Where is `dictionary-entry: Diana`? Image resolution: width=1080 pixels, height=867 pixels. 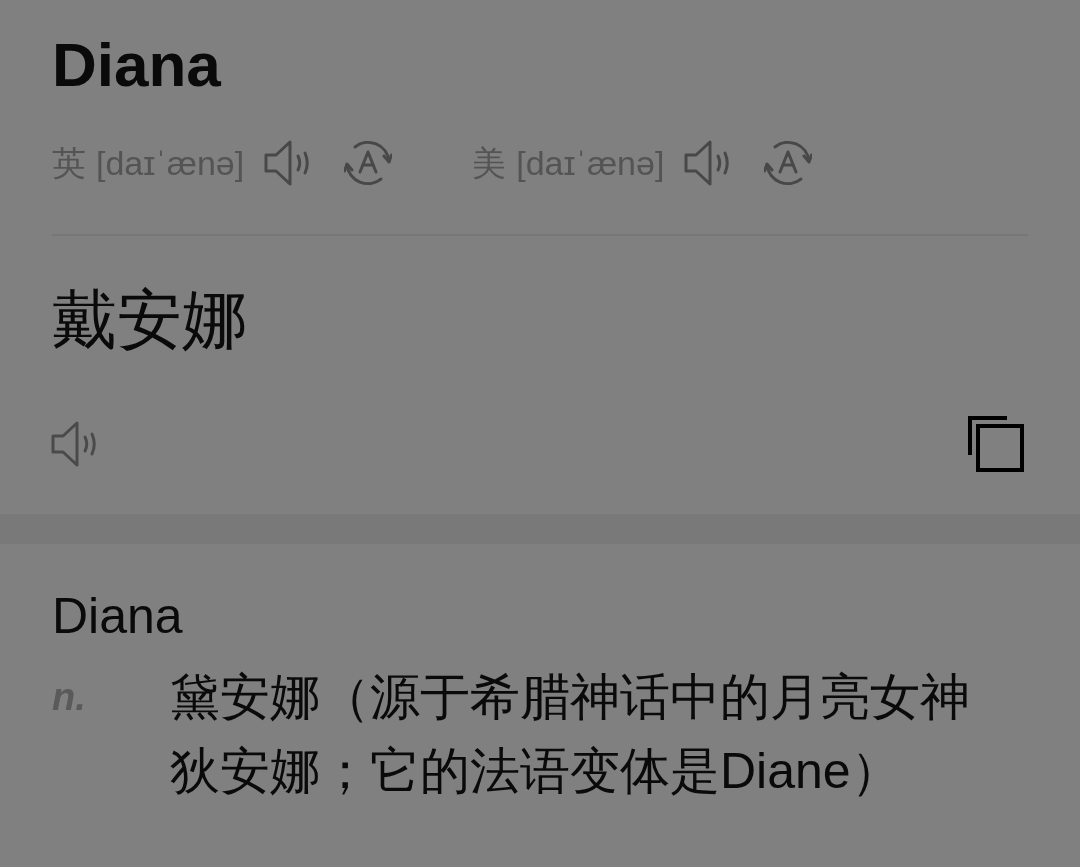 dictionary-entry: Diana is located at coordinates (117, 616).